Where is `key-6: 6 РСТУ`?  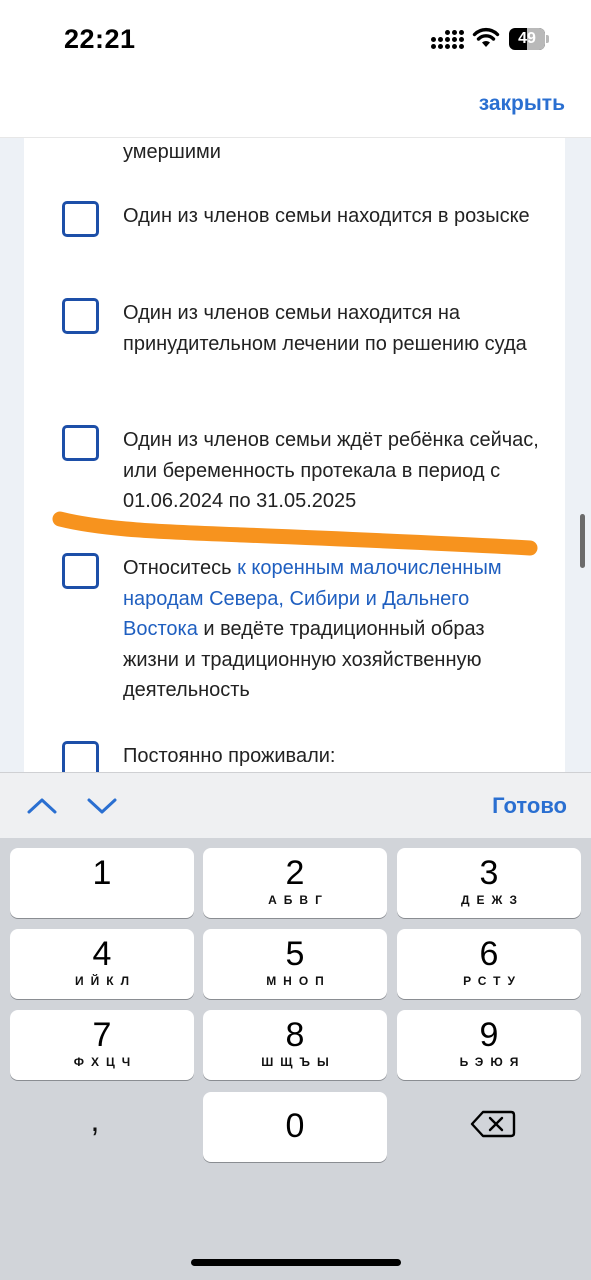 key-6: 6 РСТУ is located at coordinates (489, 964).